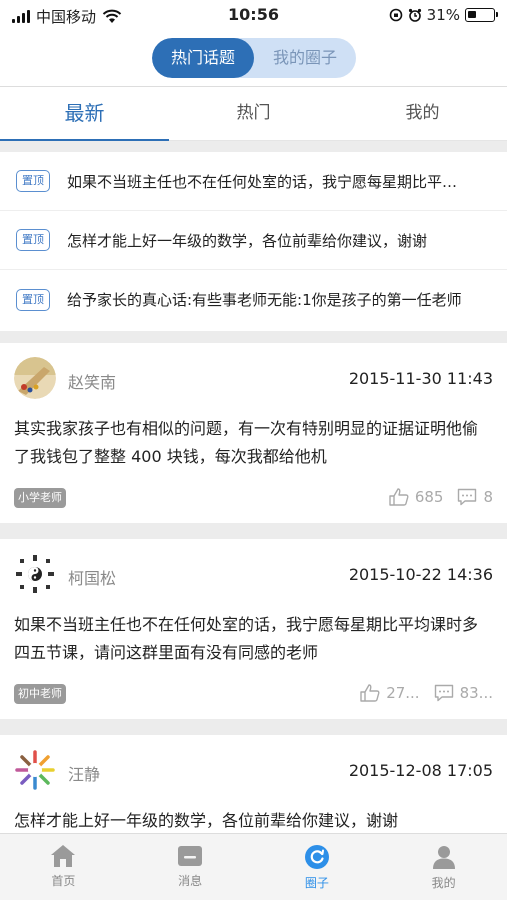 The width and height of the screenshot is (507, 900). What do you see at coordinates (190, 856) in the screenshot?
I see `message-icon` at bounding box center [190, 856].